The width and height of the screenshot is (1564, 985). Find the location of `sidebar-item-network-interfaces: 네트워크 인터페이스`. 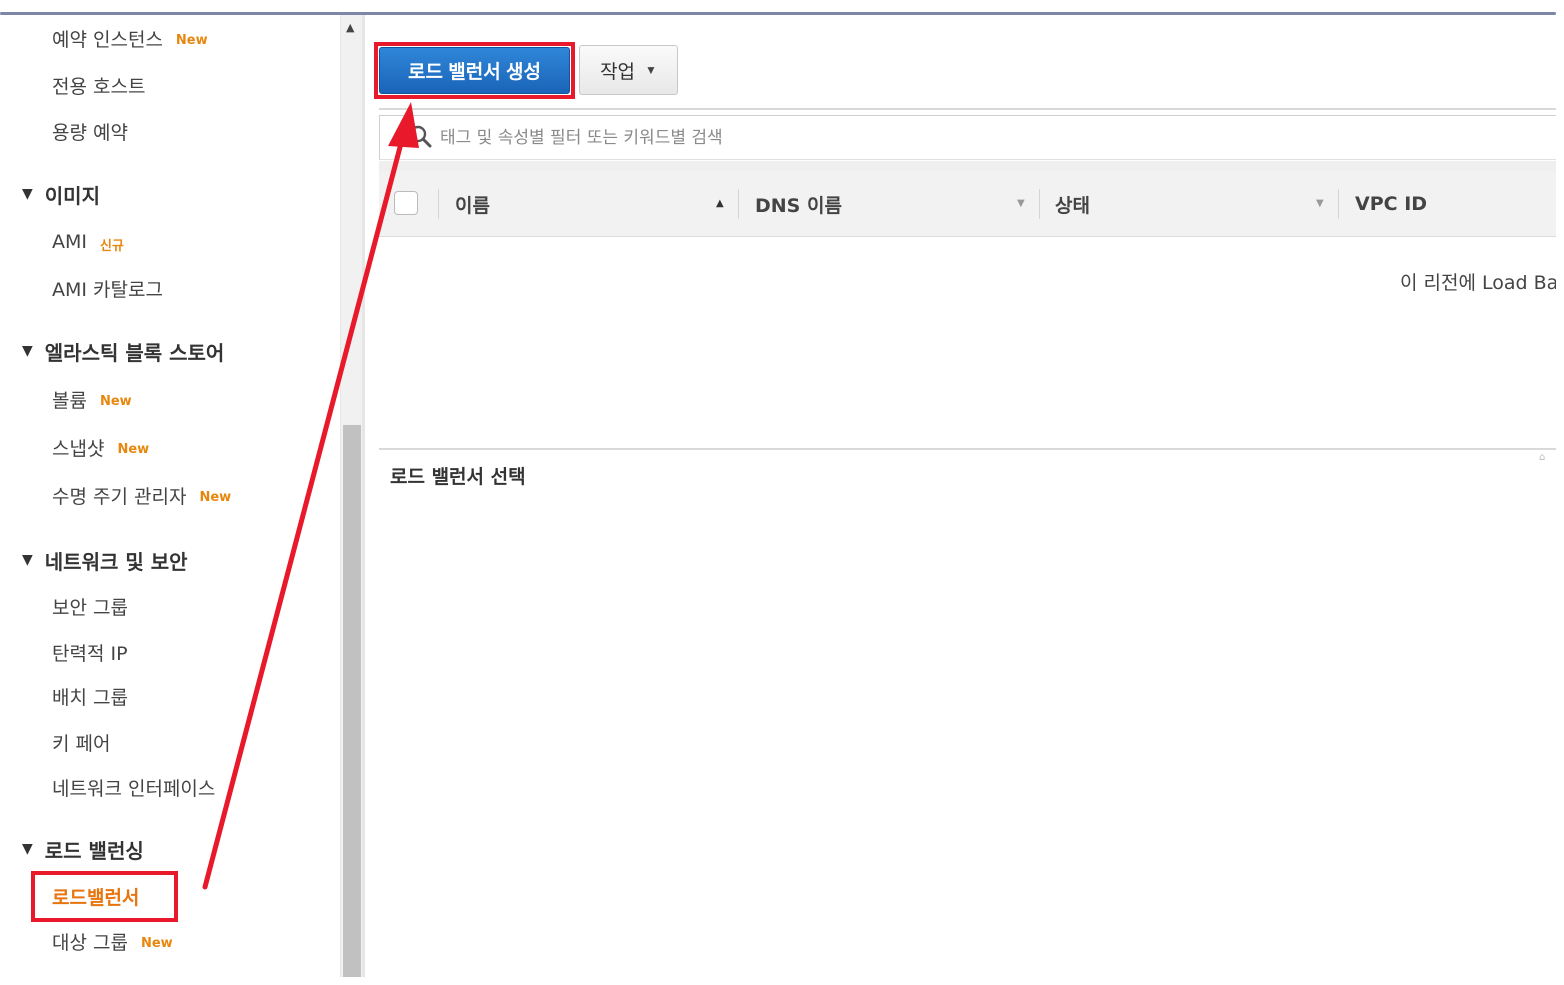

sidebar-item-network-interfaces: 네트워크 인터페이스 is located at coordinates (133, 787).